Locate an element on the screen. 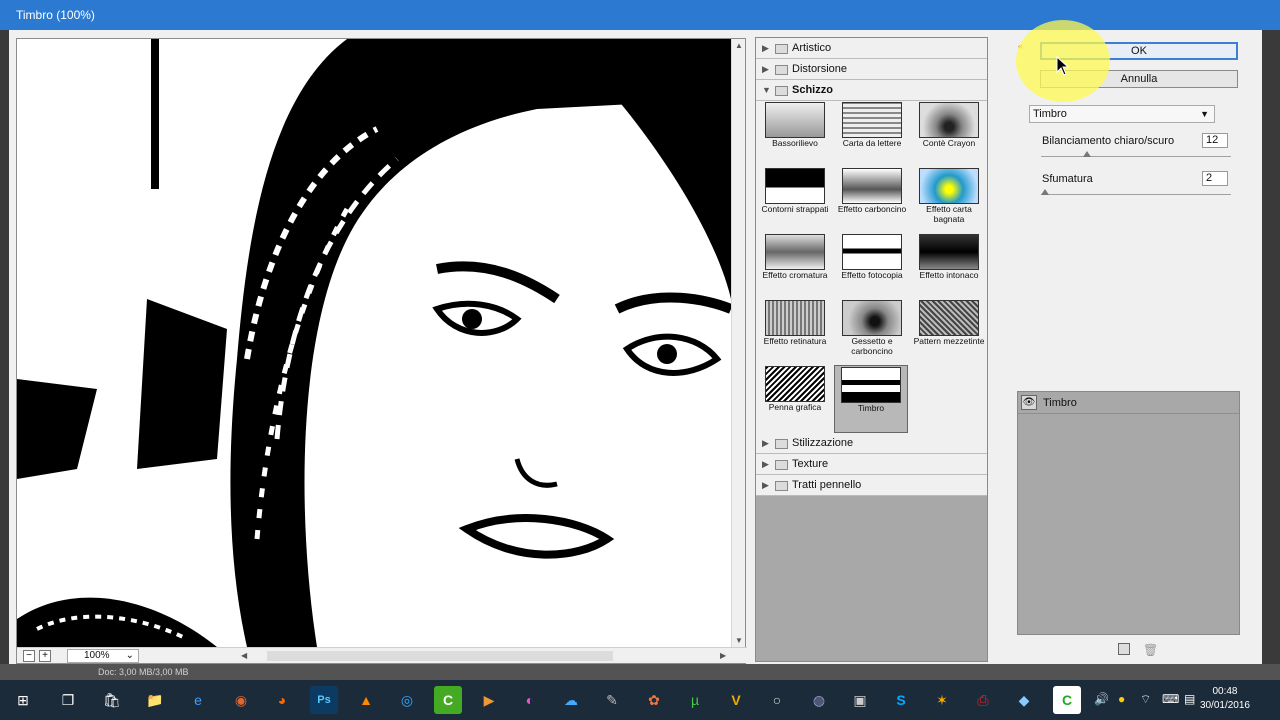 The image size is (1280, 720). new-effect-layer-icon is located at coordinates (1124, 649).